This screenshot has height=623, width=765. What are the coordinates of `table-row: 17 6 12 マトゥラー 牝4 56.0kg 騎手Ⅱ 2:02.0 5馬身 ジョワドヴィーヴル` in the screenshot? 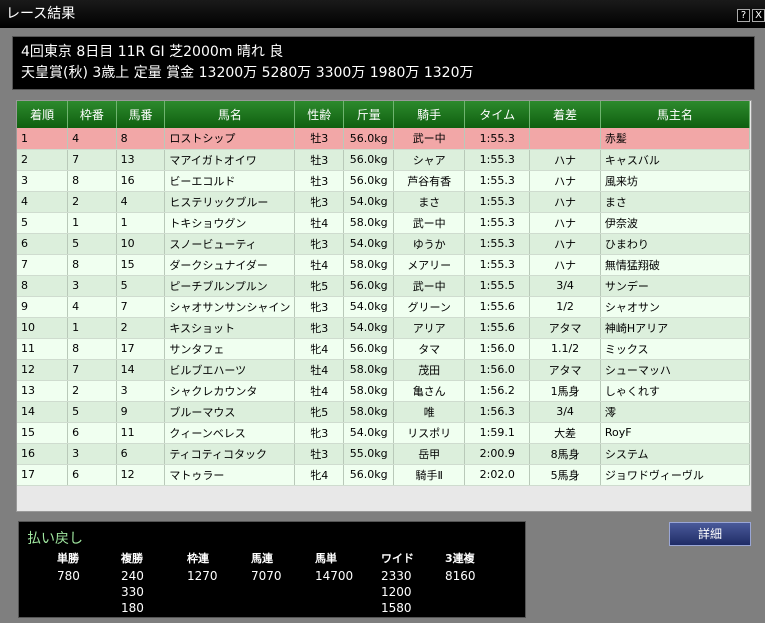 It's located at (384, 475).